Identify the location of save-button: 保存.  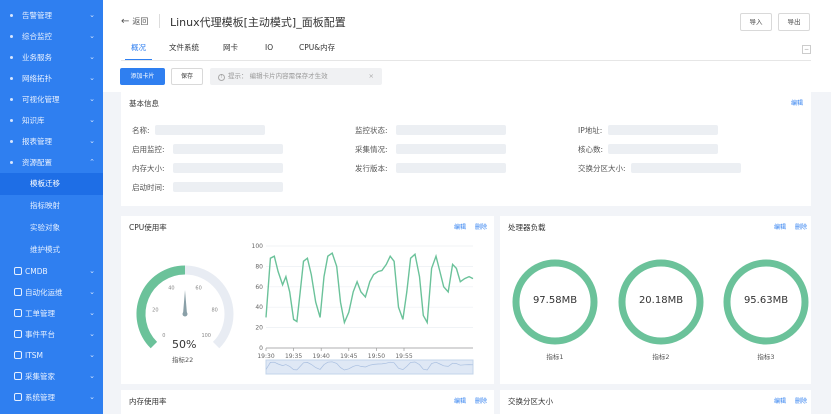
(187, 76).